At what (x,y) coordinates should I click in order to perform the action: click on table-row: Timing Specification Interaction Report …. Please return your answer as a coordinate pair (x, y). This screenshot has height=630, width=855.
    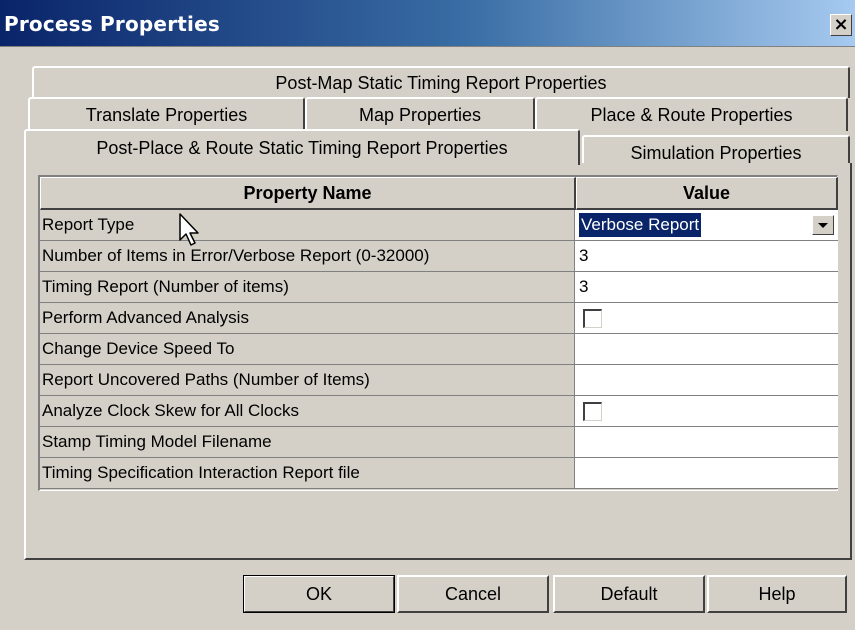
    Looking at the image, I should click on (439, 473).